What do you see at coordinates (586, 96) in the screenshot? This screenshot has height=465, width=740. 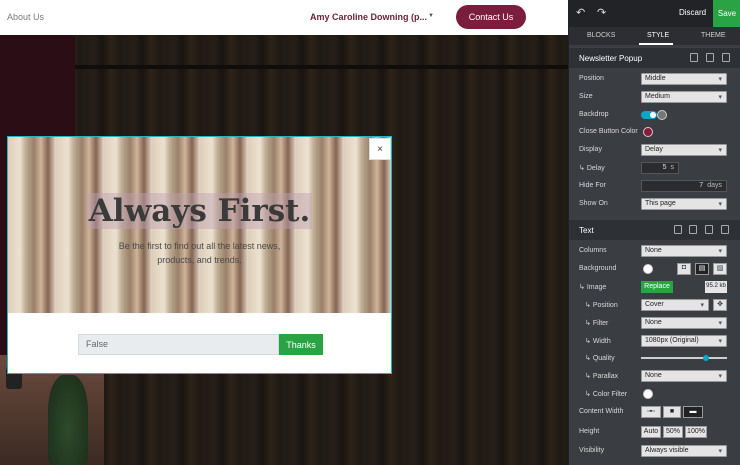 I see `size-label: Size` at bounding box center [586, 96].